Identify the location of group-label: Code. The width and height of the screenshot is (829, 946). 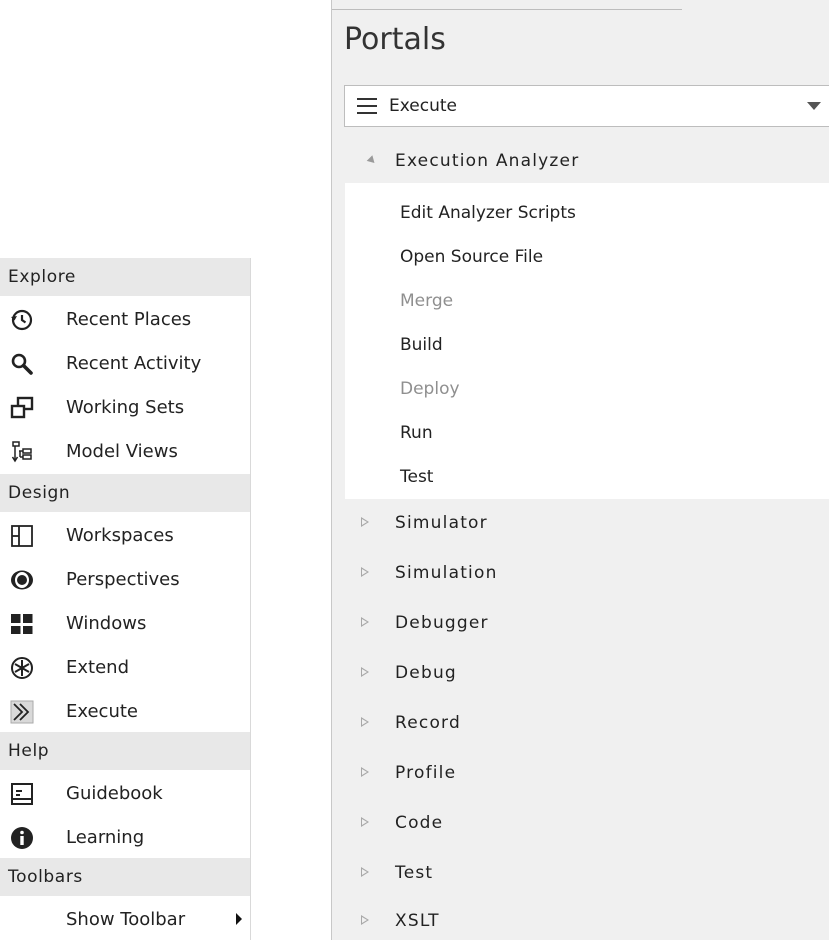
(419, 823).